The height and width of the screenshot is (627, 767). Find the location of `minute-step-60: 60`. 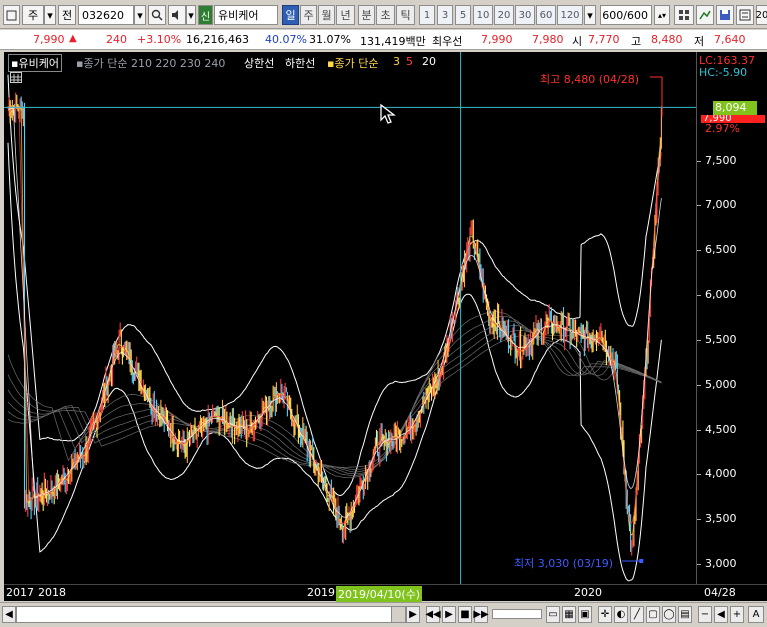

minute-step-60: 60 is located at coordinates (546, 15).